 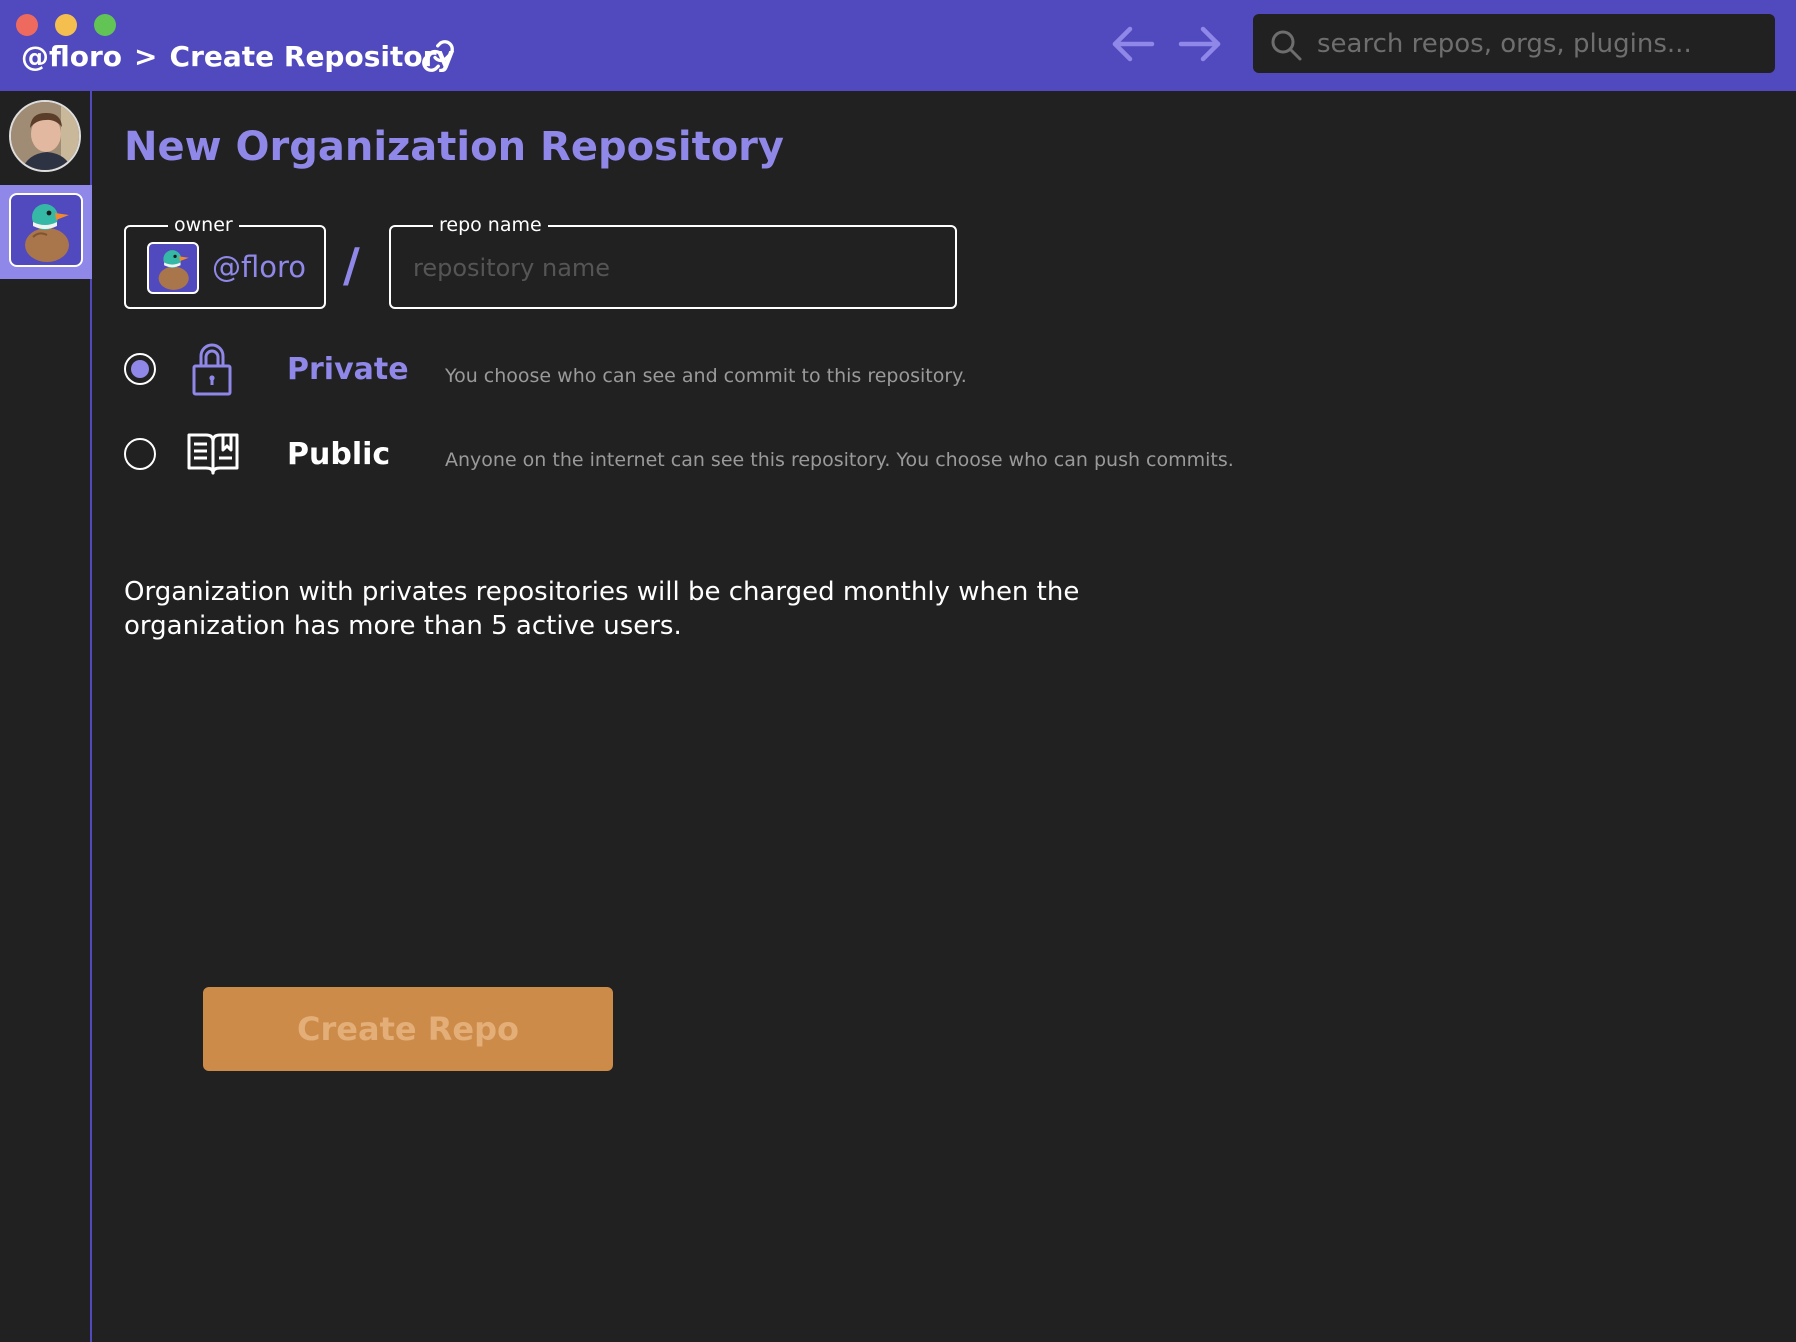 I want to click on link-icon, so click(x=438, y=56).